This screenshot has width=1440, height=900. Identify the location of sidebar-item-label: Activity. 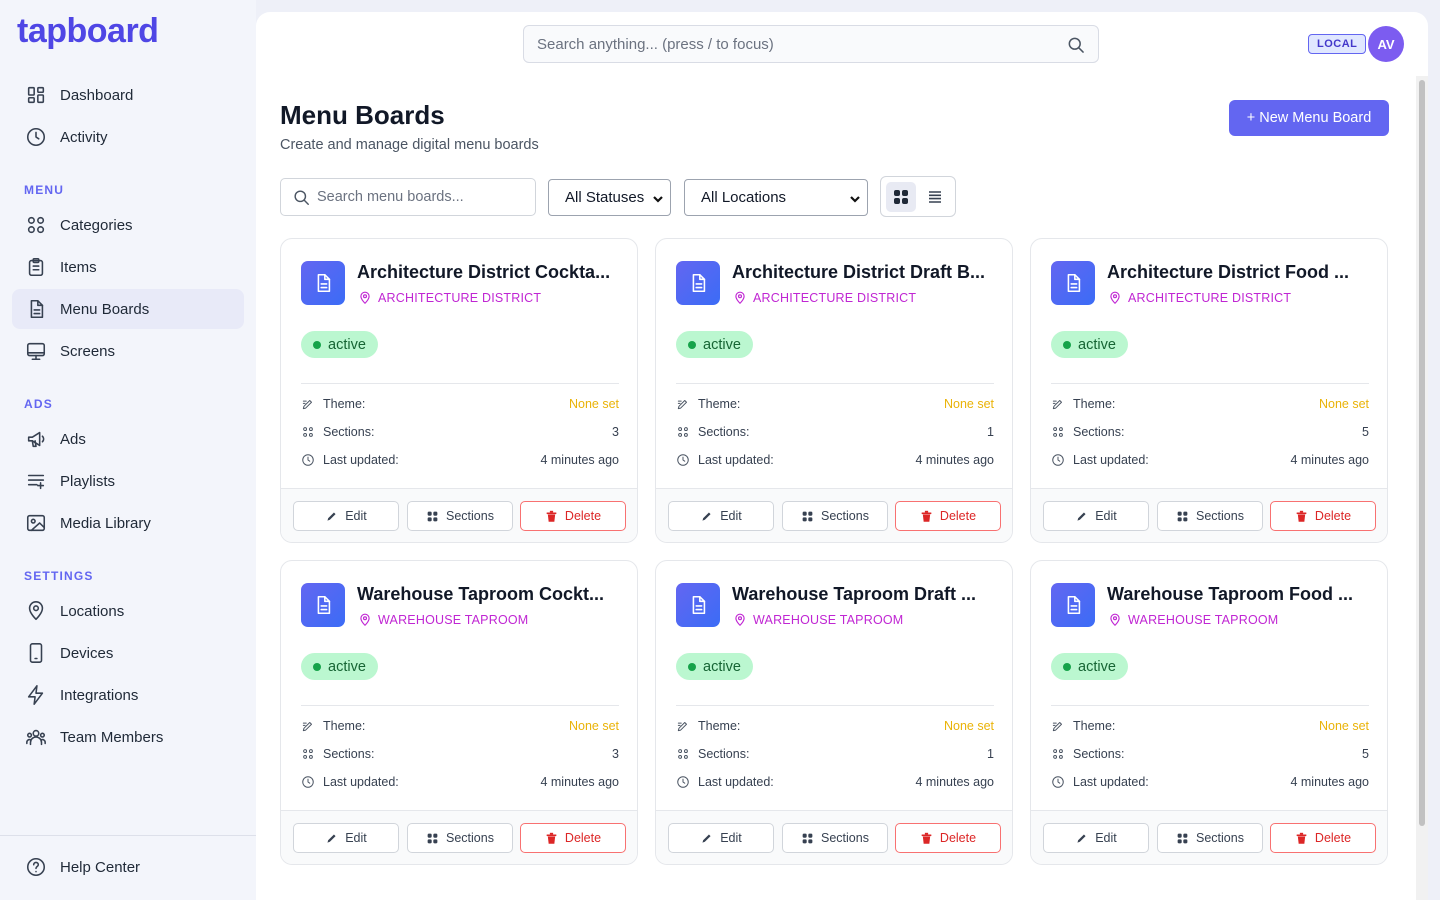
(84, 137).